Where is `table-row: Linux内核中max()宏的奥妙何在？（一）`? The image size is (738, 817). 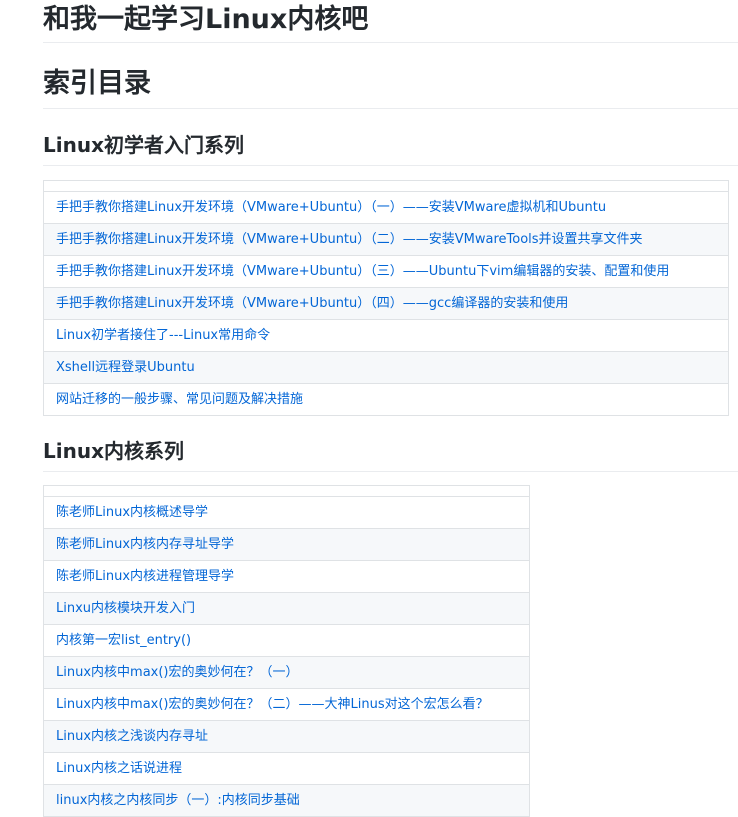 table-row: Linux内核中max()宏的奥妙何在？（一） is located at coordinates (286, 672).